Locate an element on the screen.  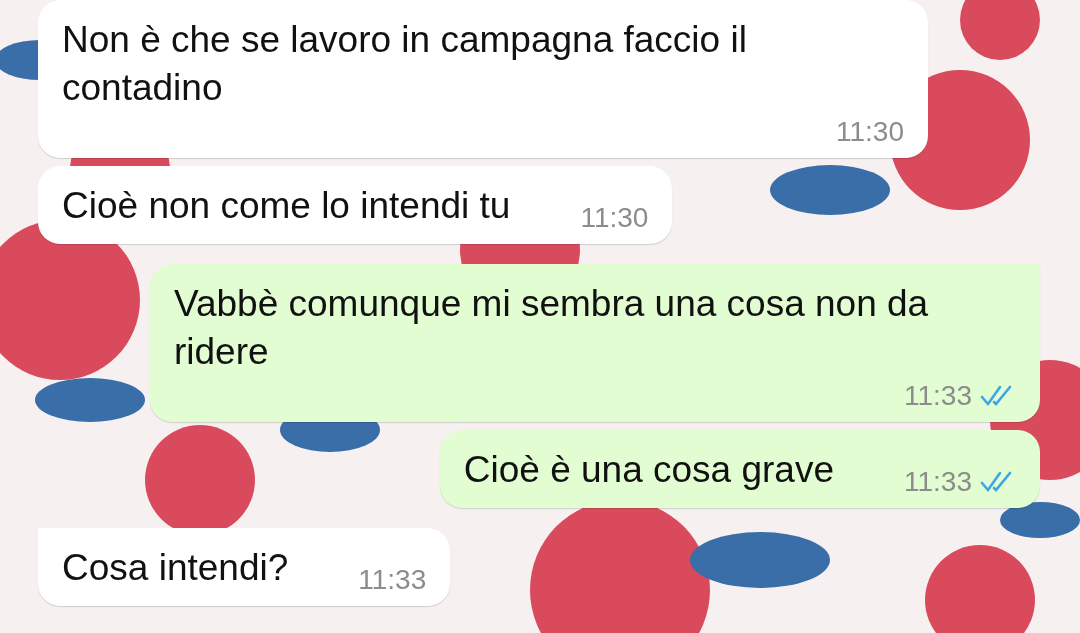
message-text: Vabbè comunque mi sembra una cosa non da ridere is located at coordinates (552, 328).